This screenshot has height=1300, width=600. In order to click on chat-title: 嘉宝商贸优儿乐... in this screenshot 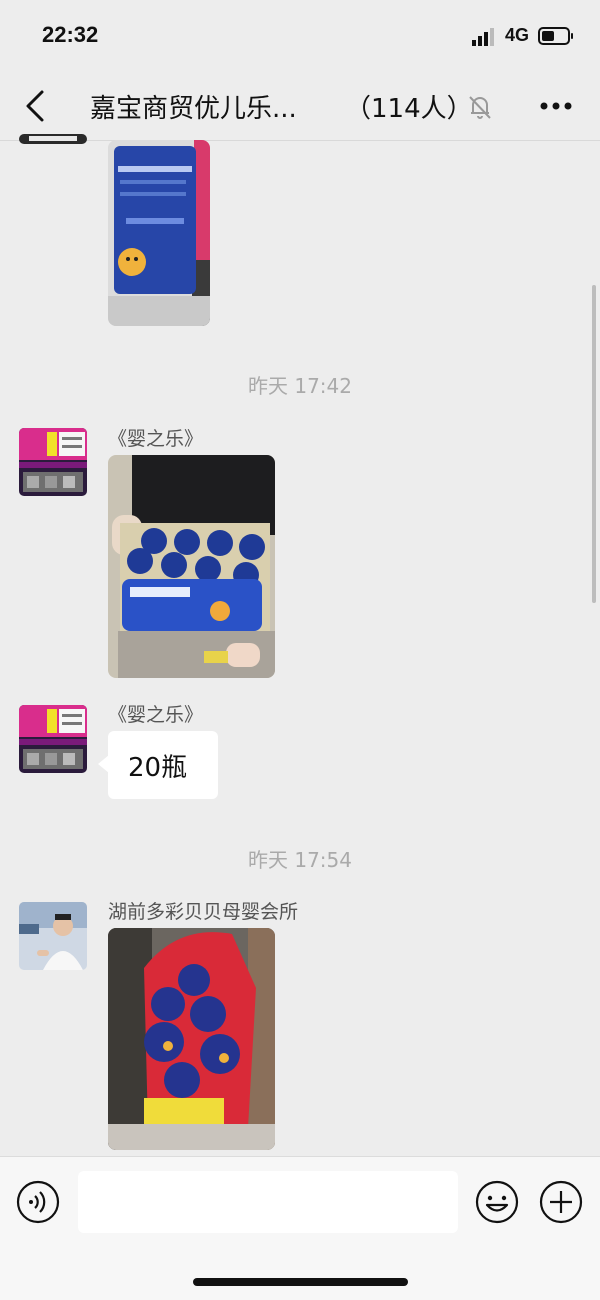, I will do `click(193, 106)`.